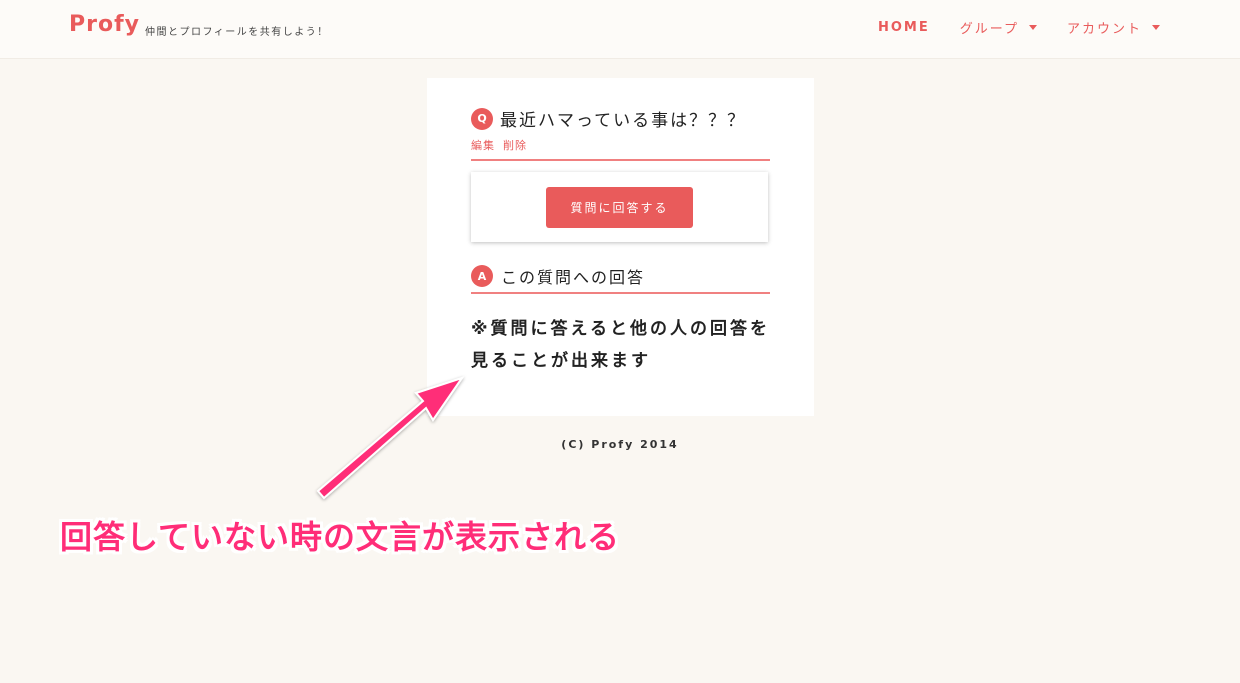 This screenshot has width=1240, height=683. What do you see at coordinates (499, 145) in the screenshot?
I see `question-actions: 編集 削除` at bounding box center [499, 145].